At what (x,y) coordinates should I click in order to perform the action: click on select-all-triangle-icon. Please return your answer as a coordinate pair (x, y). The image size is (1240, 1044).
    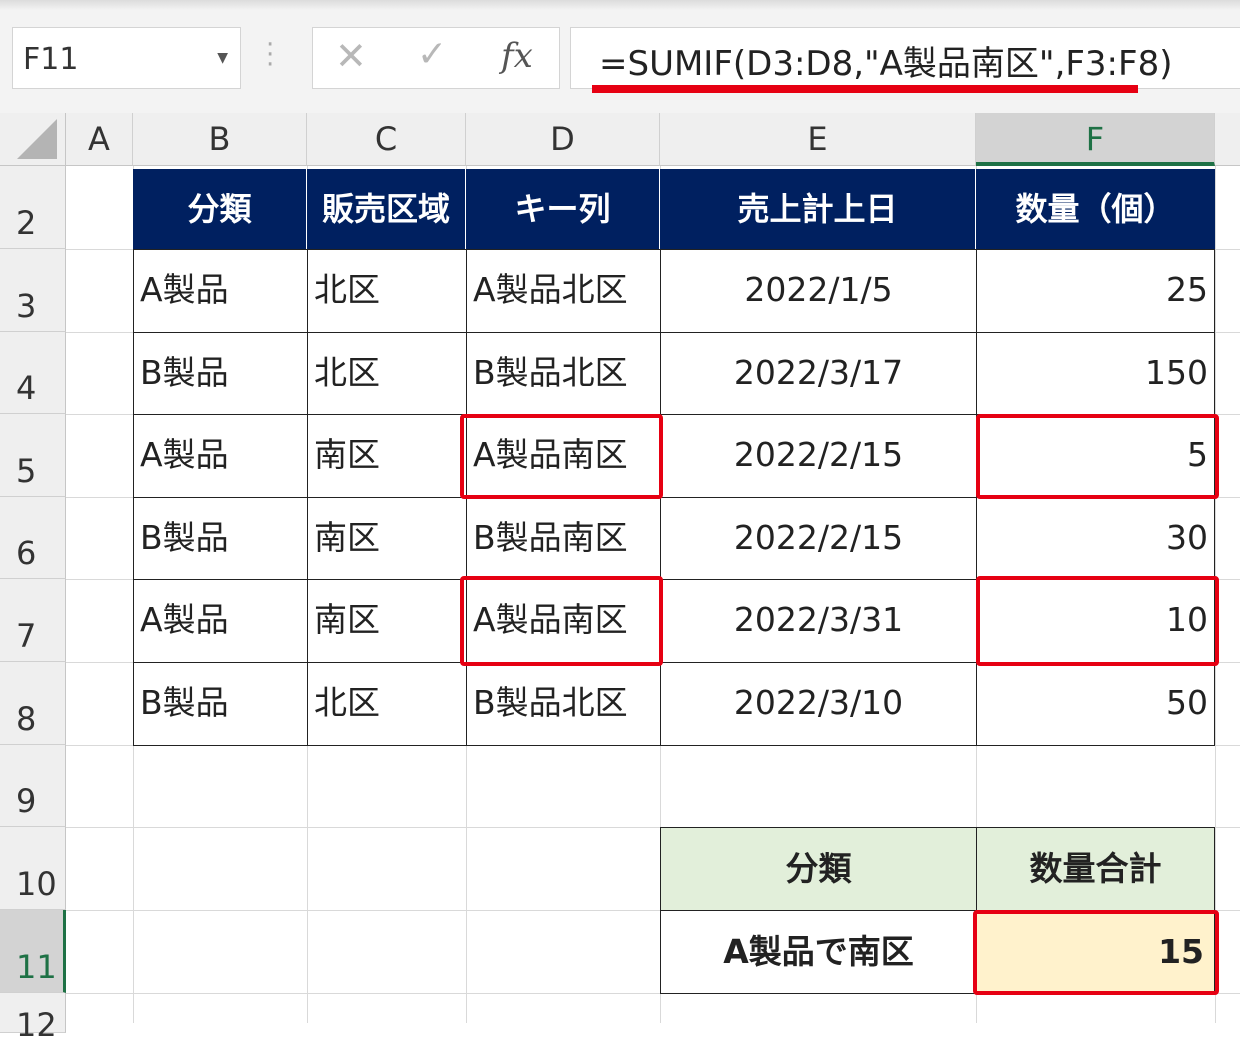
    Looking at the image, I should click on (37, 139).